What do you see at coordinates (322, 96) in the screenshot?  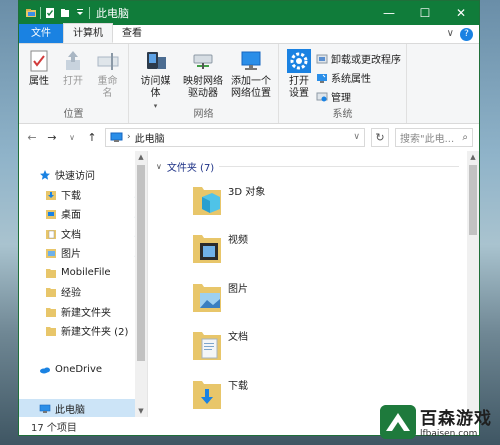 I see `manage-icon` at bounding box center [322, 96].